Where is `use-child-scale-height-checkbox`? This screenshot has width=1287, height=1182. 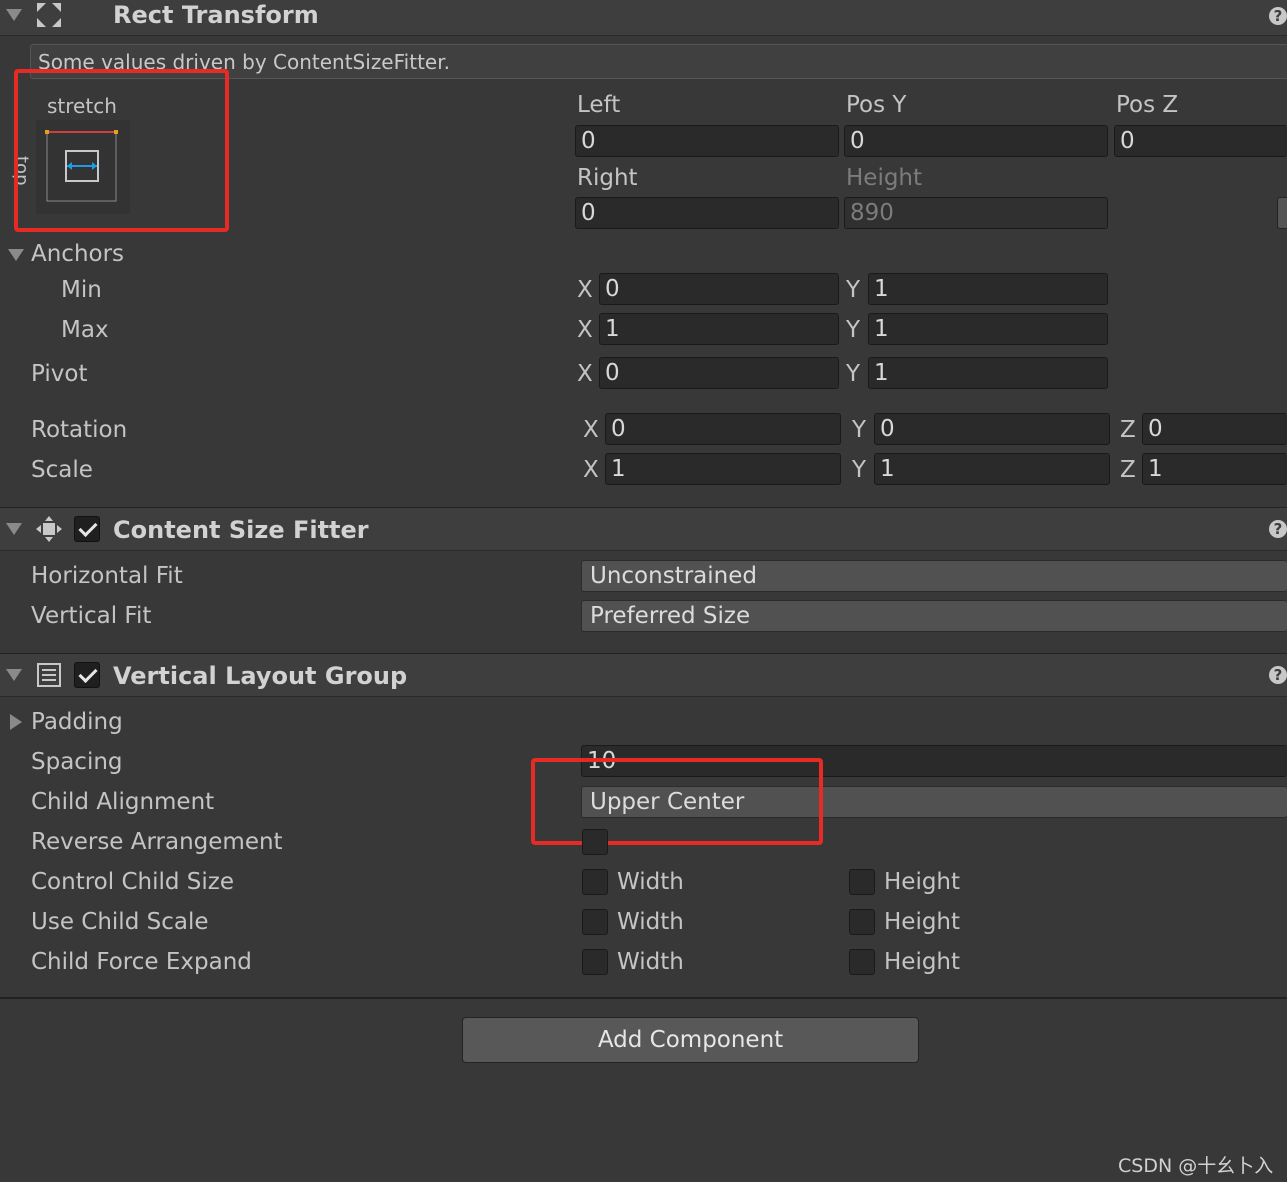 use-child-scale-height-checkbox is located at coordinates (862, 922).